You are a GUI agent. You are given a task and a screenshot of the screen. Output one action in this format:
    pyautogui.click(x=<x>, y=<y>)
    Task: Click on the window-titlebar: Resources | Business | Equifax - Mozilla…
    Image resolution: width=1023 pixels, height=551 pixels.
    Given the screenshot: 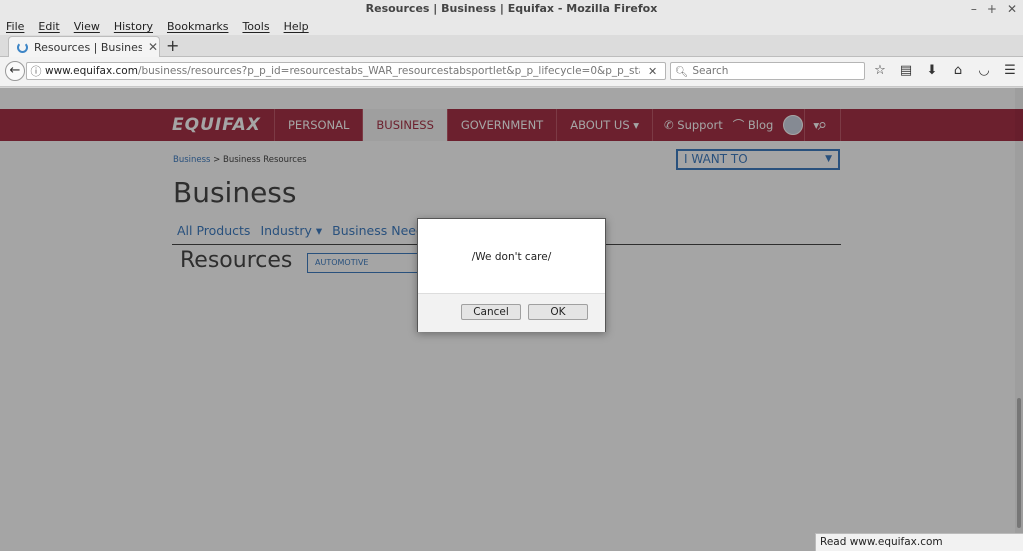 What is the action you would take?
    pyautogui.click(x=511, y=9)
    